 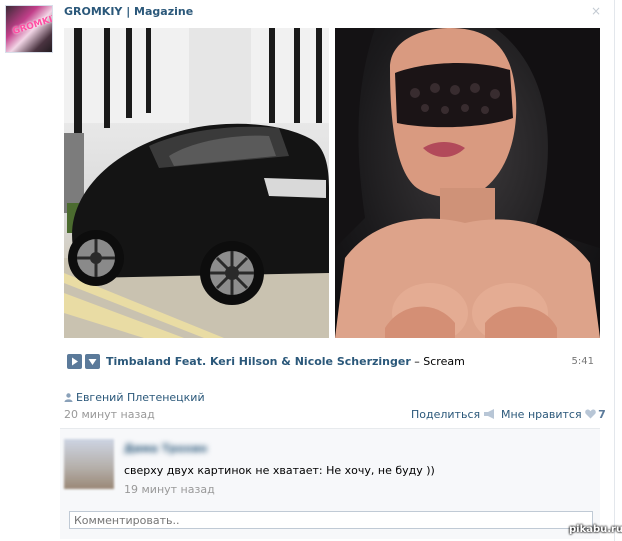 What do you see at coordinates (541, 414) in the screenshot?
I see `like-label: Мне нравится` at bounding box center [541, 414].